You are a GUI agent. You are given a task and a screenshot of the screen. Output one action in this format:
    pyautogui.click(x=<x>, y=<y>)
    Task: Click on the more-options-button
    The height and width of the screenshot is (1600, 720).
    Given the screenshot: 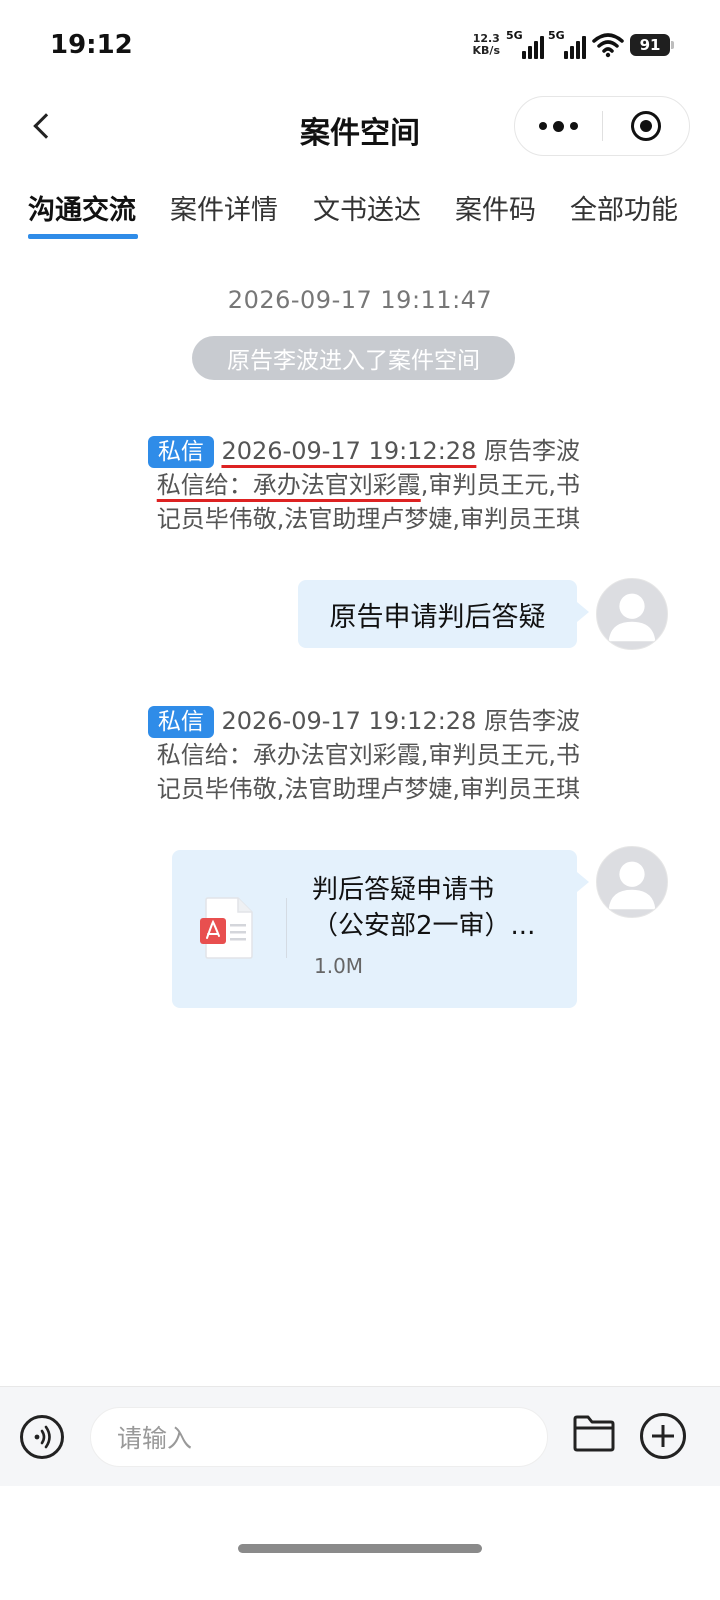 What is the action you would take?
    pyautogui.click(x=558, y=126)
    